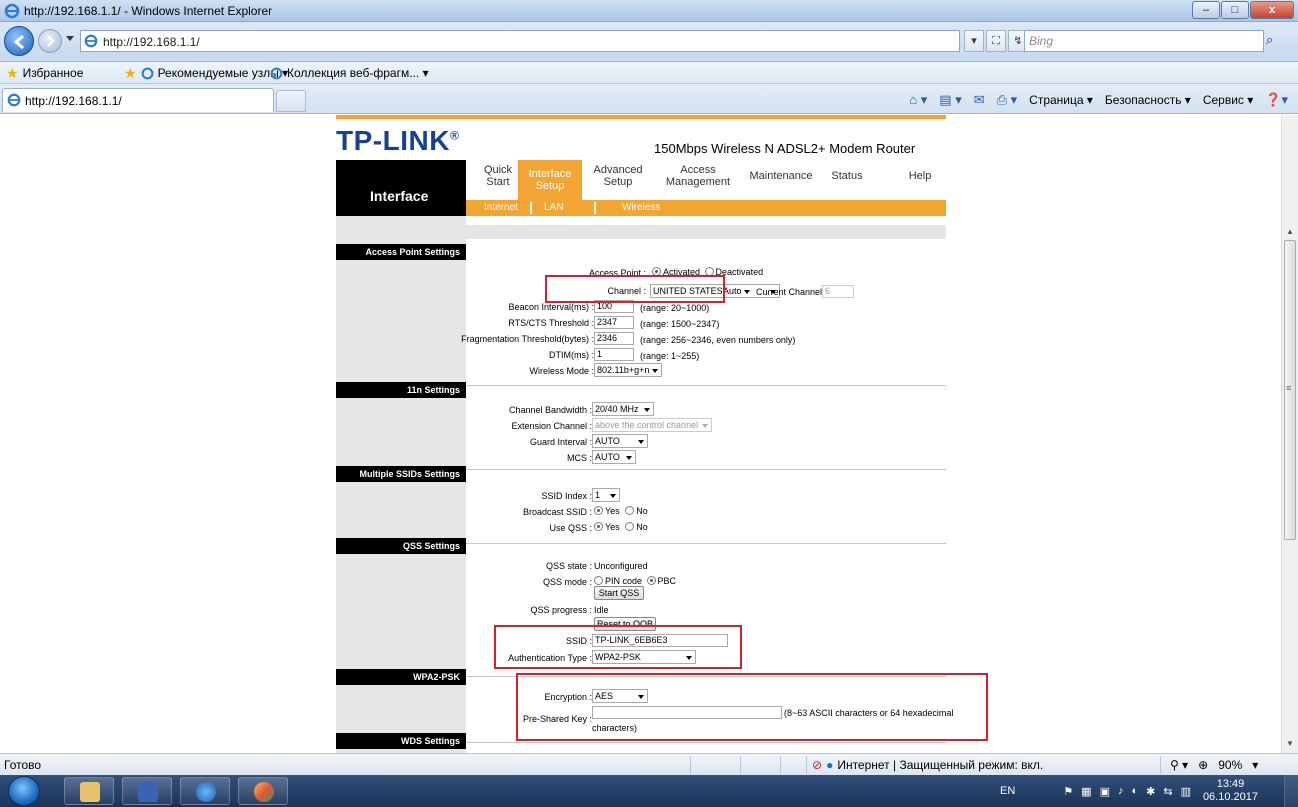 This screenshot has width=1298, height=807. What do you see at coordinates (641, 207) in the screenshot?
I see `submenu-wireless: Wireless` at bounding box center [641, 207].